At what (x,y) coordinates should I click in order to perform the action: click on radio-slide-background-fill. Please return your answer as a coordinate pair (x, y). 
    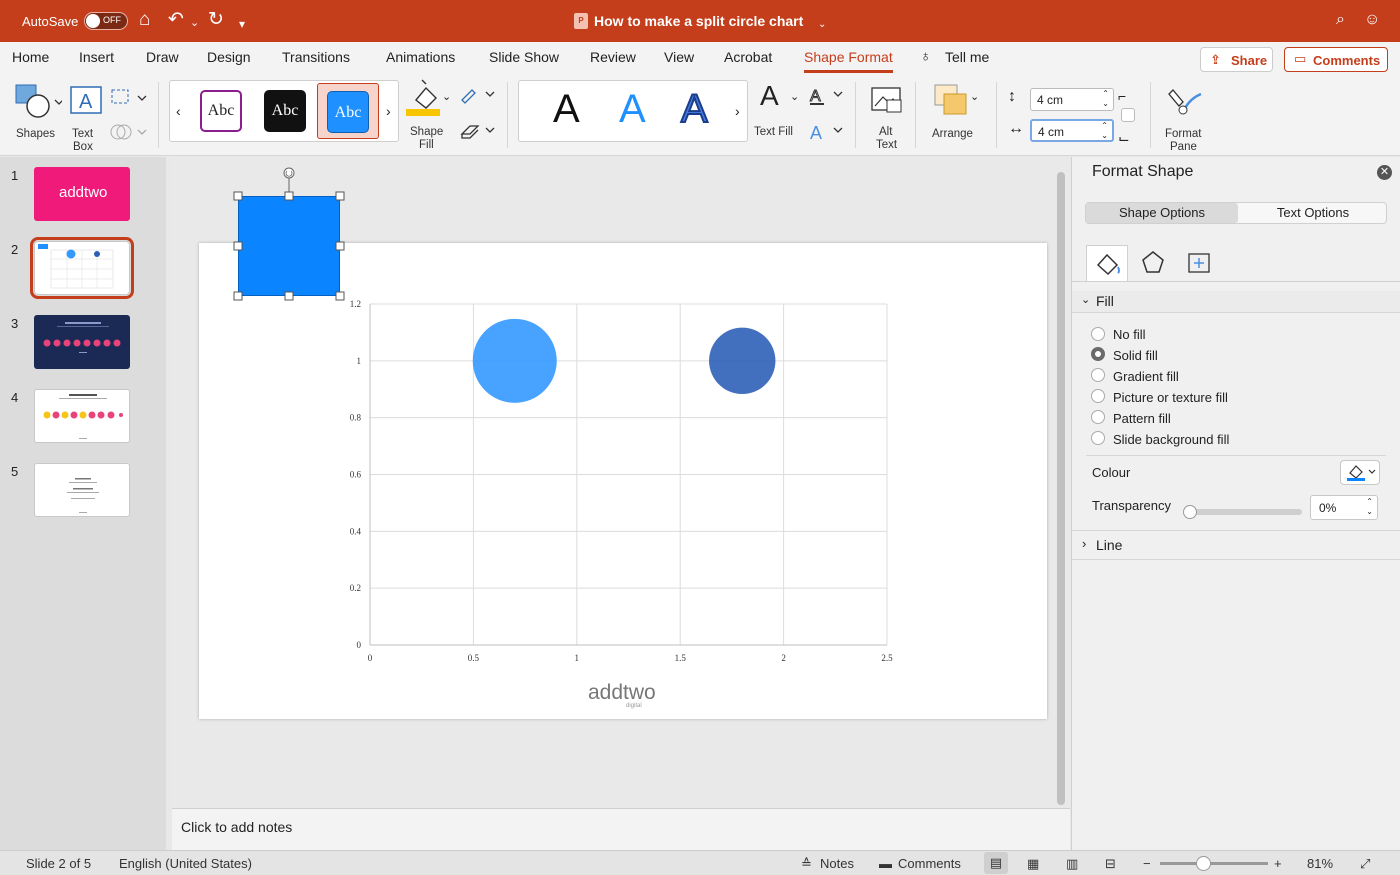
    Looking at the image, I should click on (1098, 438).